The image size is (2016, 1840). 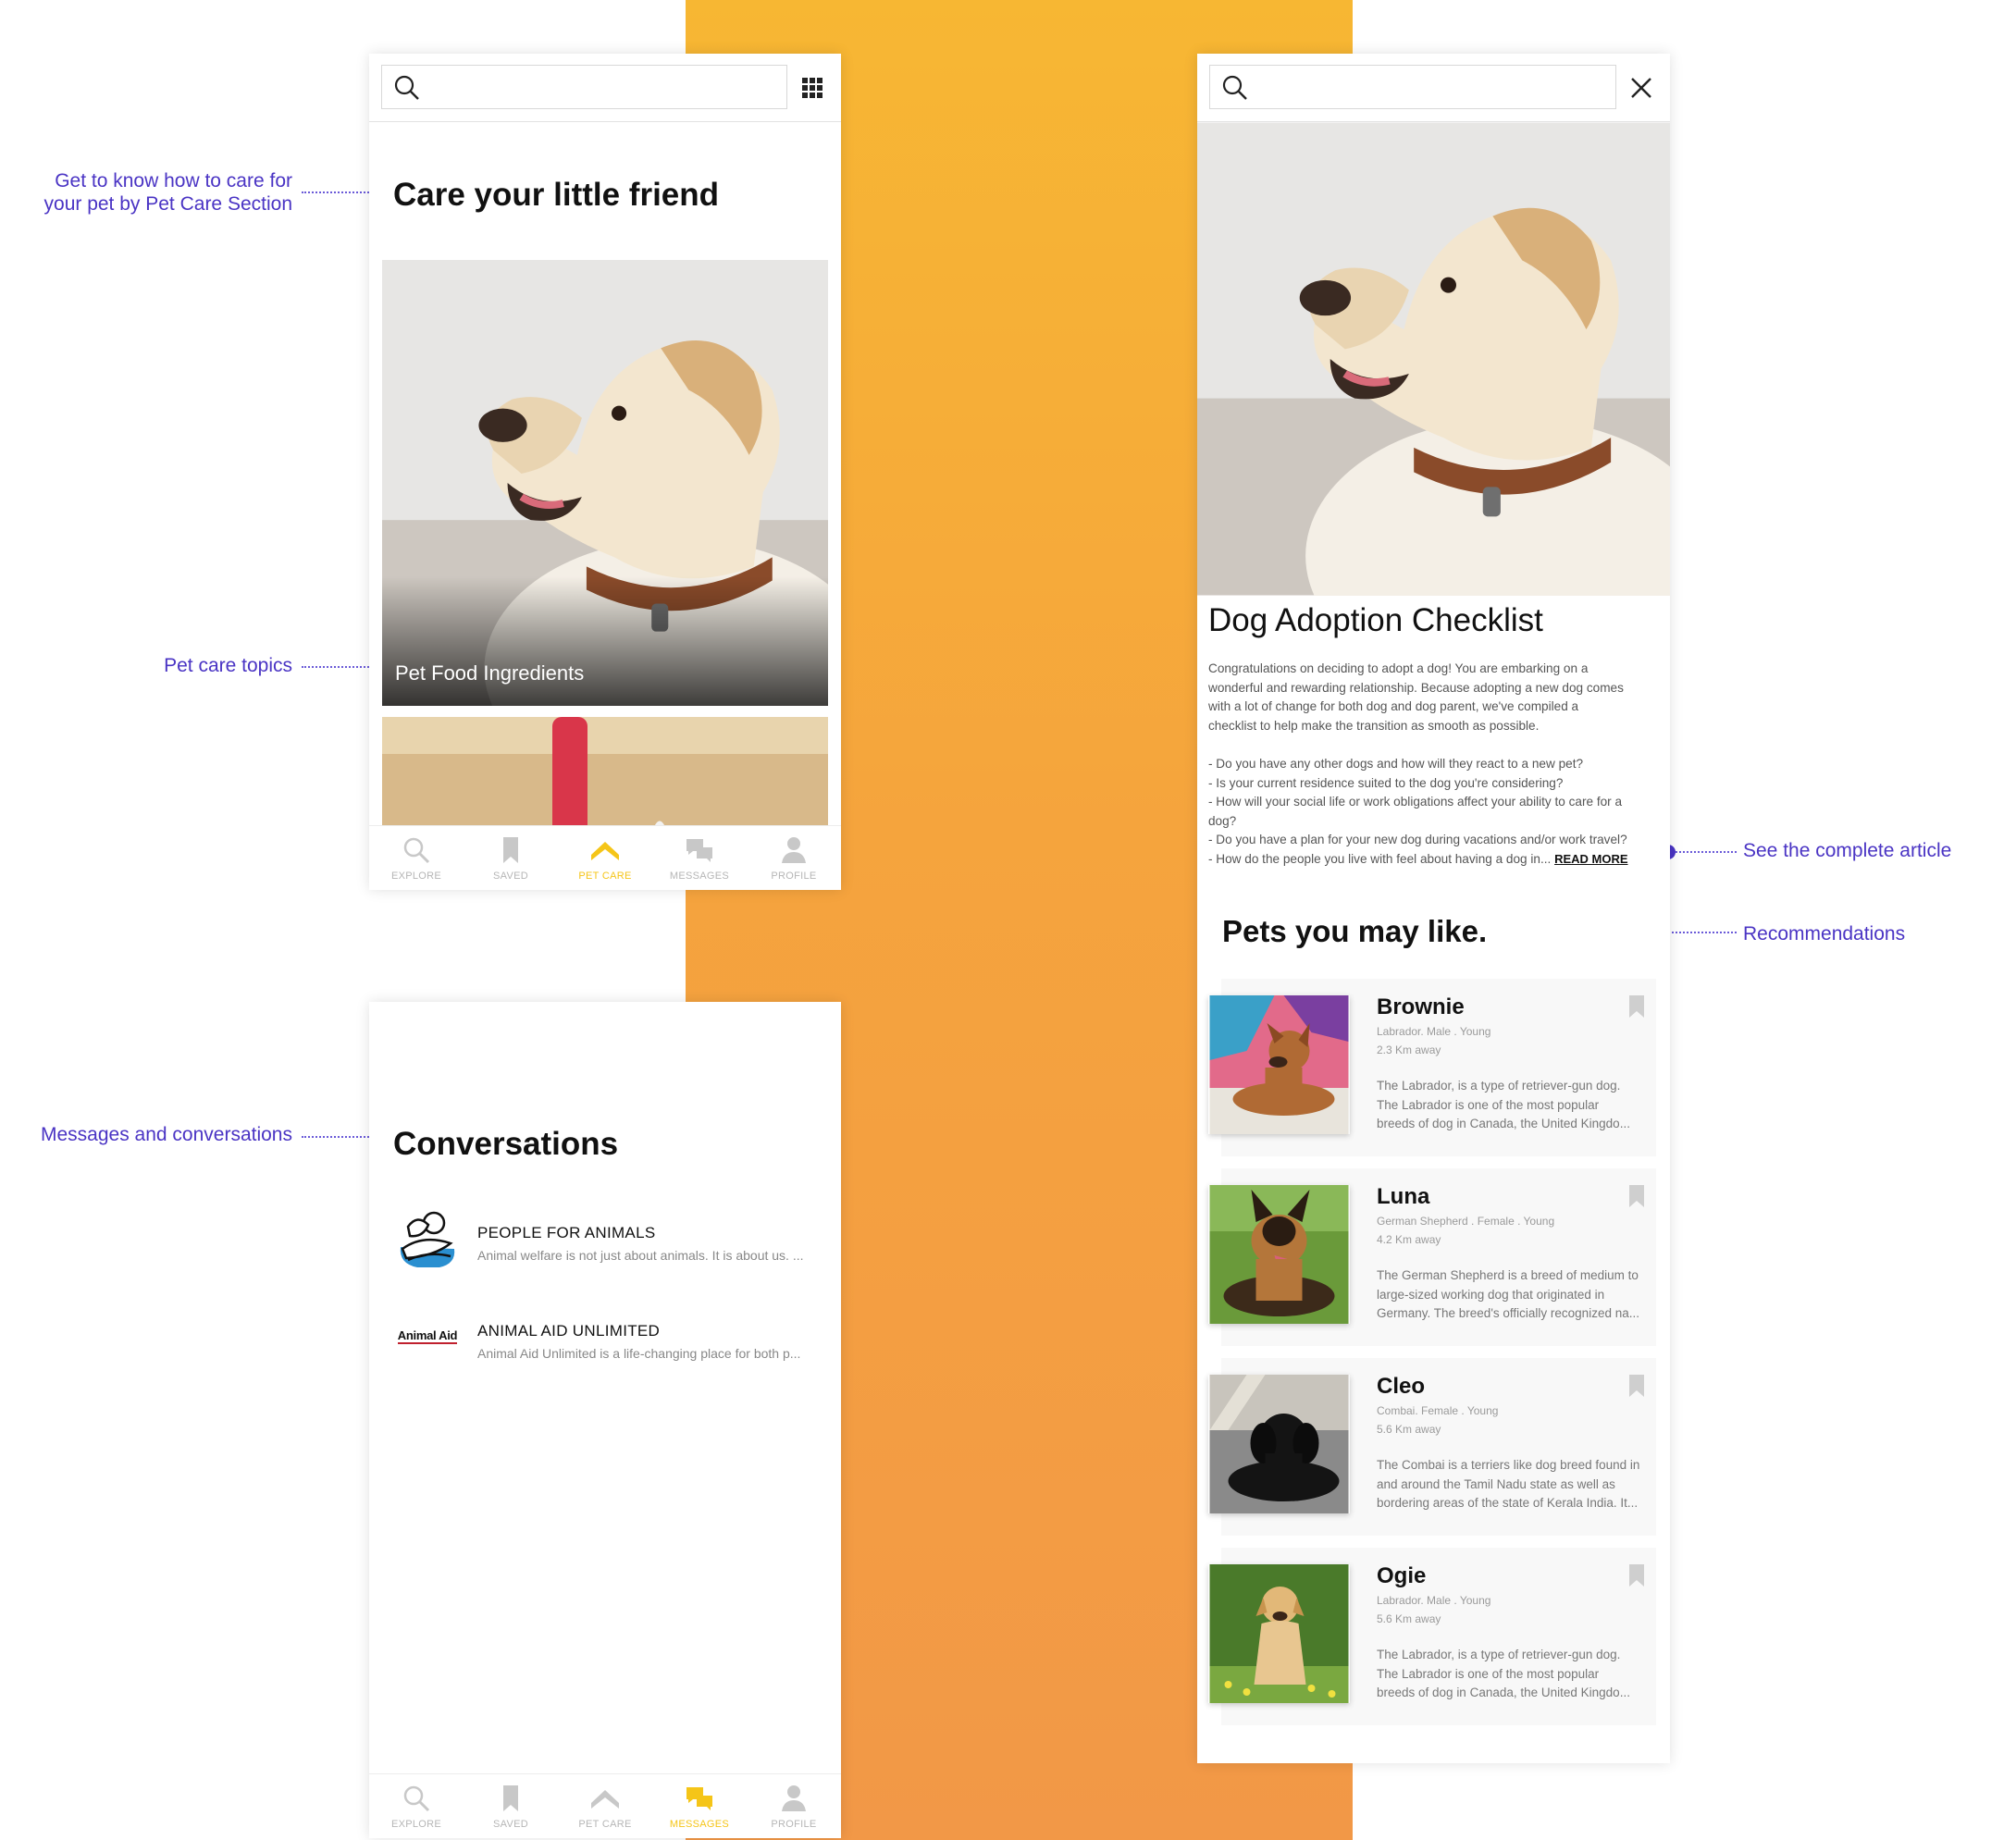 I want to click on conversation-name: PEOPLE FOR ANIMALS, so click(x=566, y=1233).